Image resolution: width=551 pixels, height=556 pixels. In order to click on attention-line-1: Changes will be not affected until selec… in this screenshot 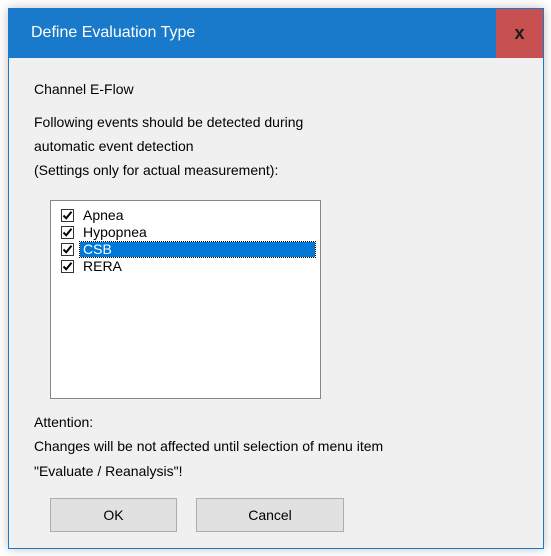, I will do `click(209, 446)`.